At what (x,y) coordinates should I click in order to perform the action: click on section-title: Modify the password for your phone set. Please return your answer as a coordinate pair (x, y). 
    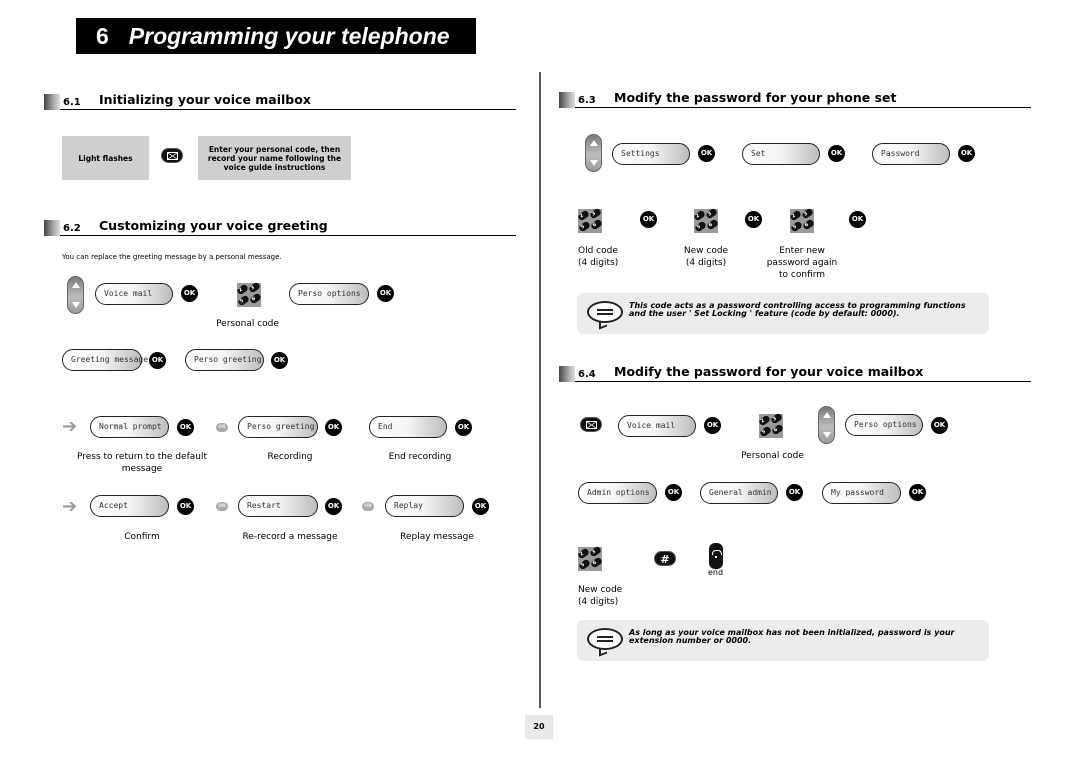
    Looking at the image, I should click on (755, 97).